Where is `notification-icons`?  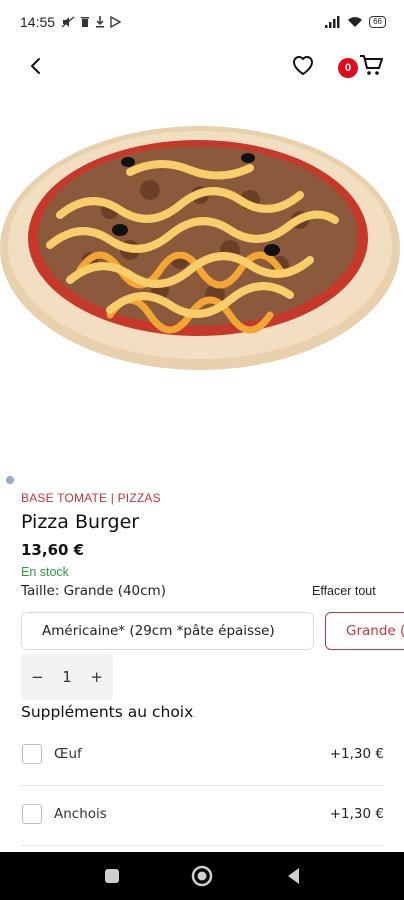
notification-icons is located at coordinates (91, 22).